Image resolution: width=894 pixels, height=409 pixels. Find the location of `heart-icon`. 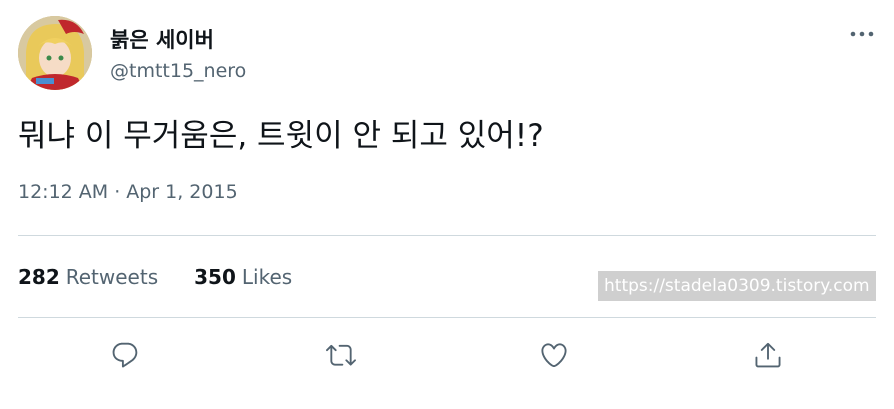

heart-icon is located at coordinates (554, 355).